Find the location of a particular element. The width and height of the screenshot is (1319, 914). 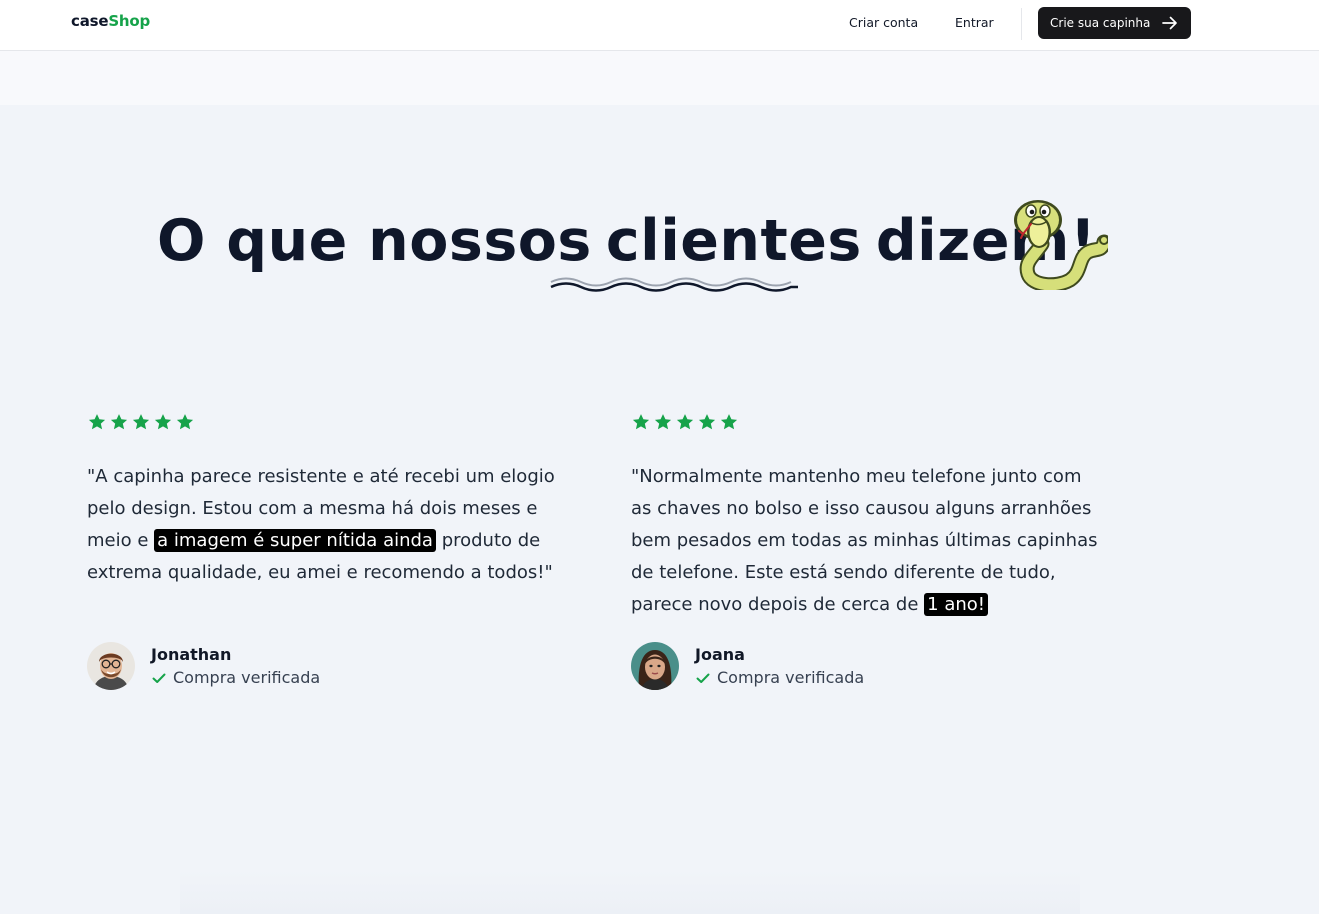

section-heading: O que nossos clientes dizem! is located at coordinates (626, 241).